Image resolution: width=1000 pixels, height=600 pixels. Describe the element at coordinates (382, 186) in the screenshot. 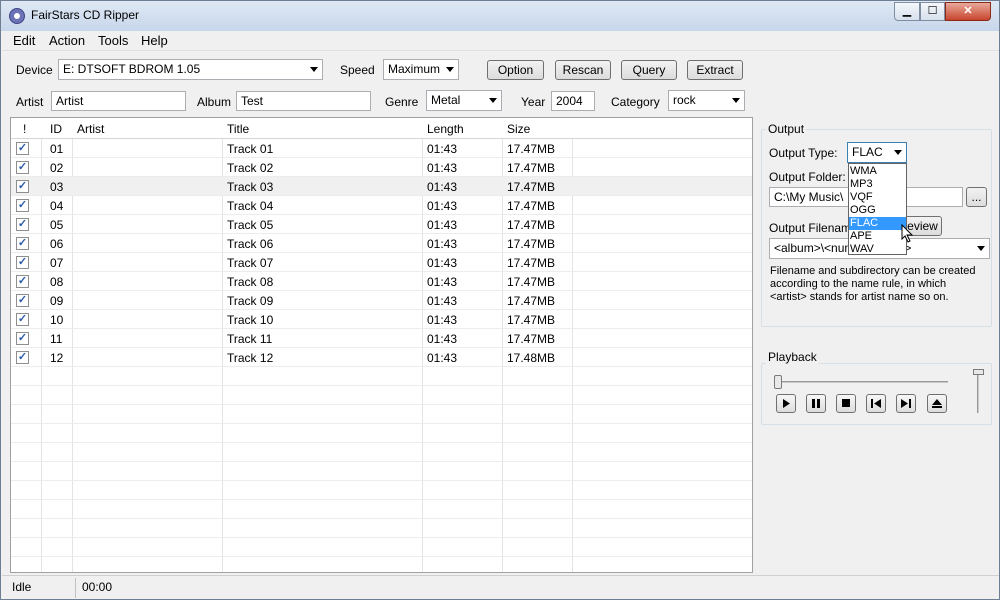

I see `table-row: ✓ 03 Track 03 01:43 17.47MB` at that location.